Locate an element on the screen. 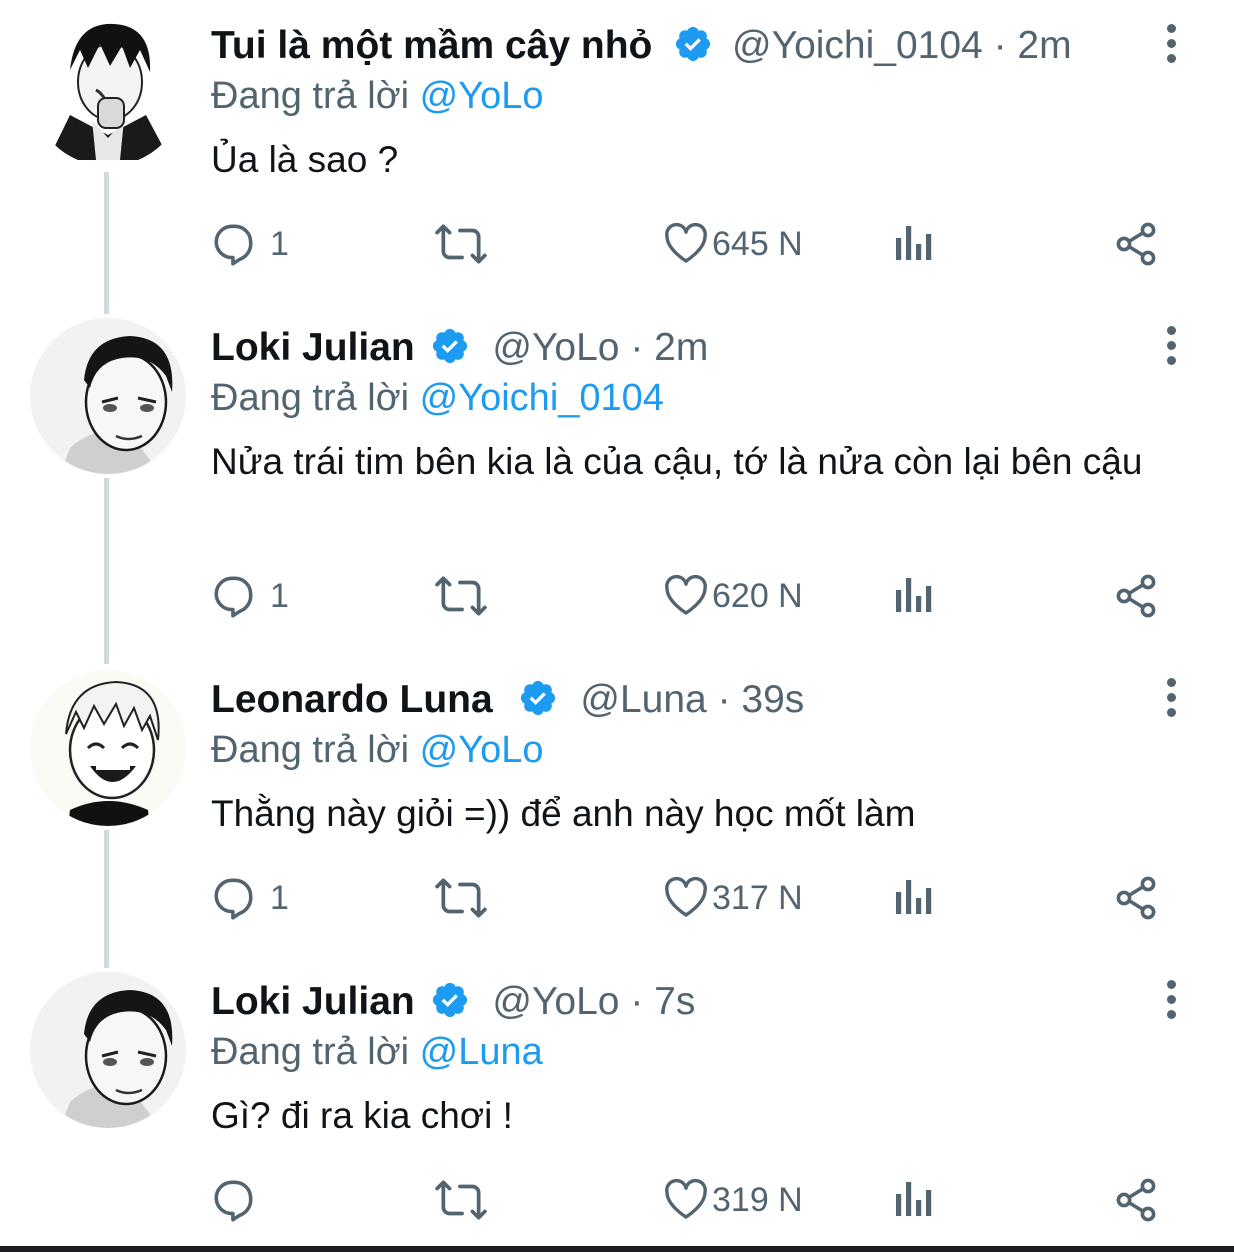 The height and width of the screenshot is (1252, 1234). tweet-header: Loki Julian @YoLo · 2m is located at coordinates (459, 351).